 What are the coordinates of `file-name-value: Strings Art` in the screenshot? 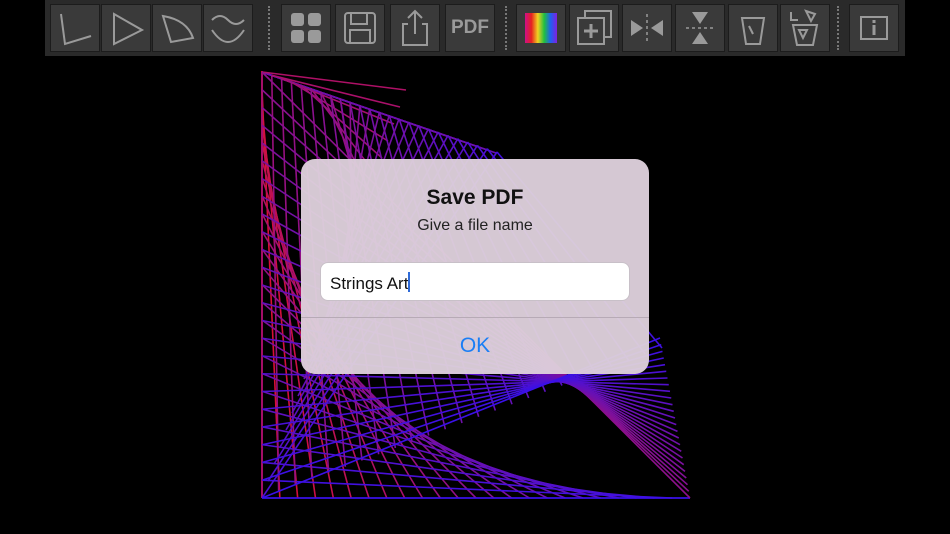 It's located at (369, 283).